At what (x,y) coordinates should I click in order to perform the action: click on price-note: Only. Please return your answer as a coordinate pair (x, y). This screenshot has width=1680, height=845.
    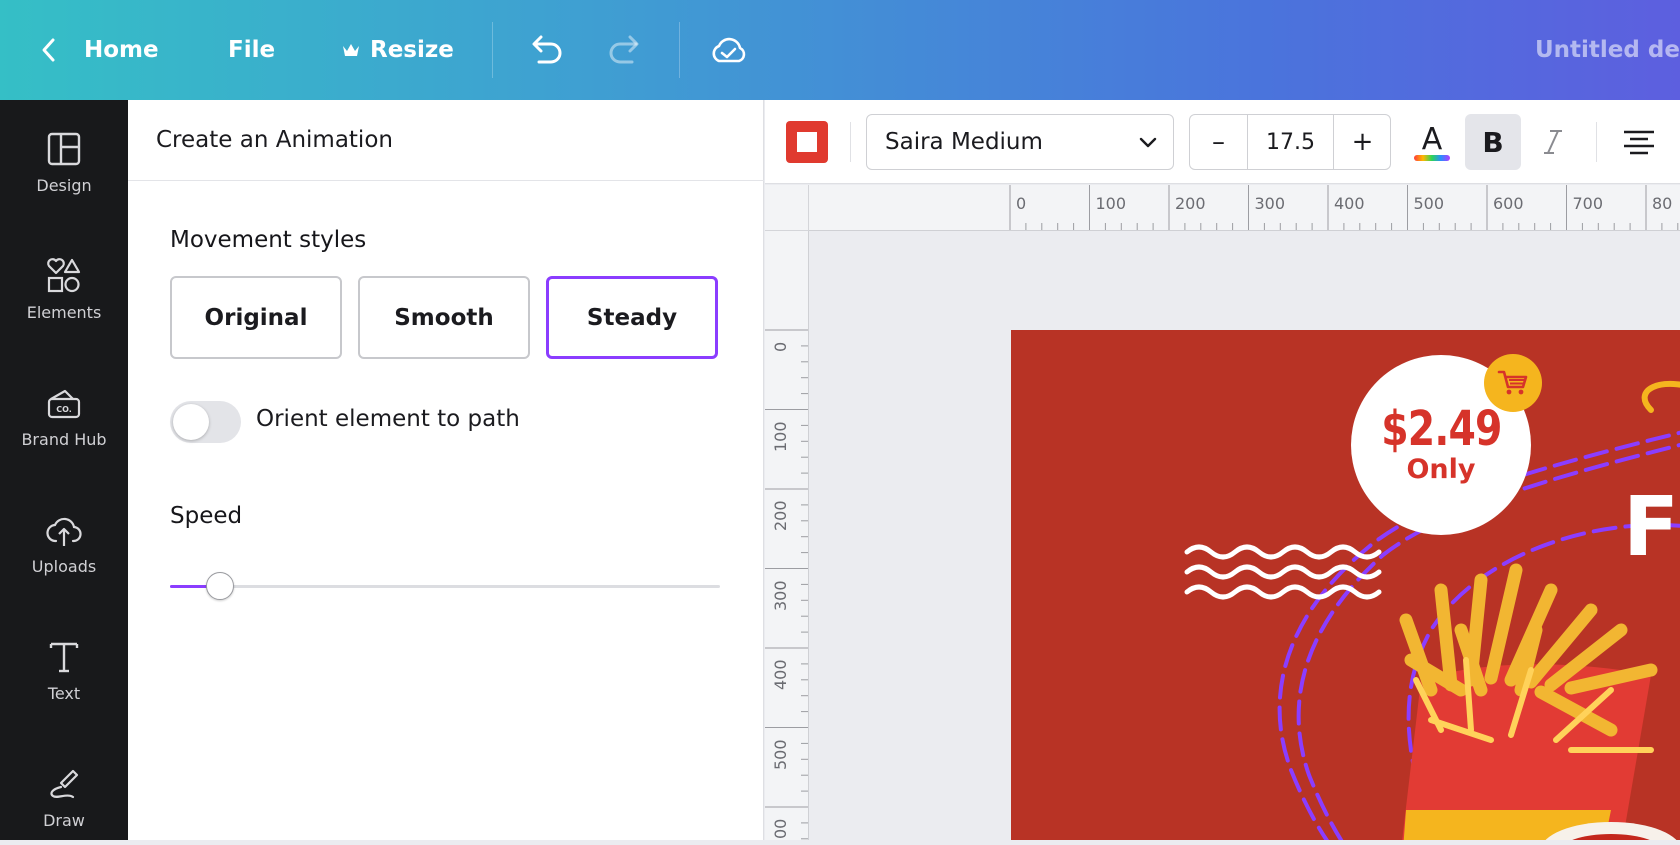
    Looking at the image, I should click on (1440, 470).